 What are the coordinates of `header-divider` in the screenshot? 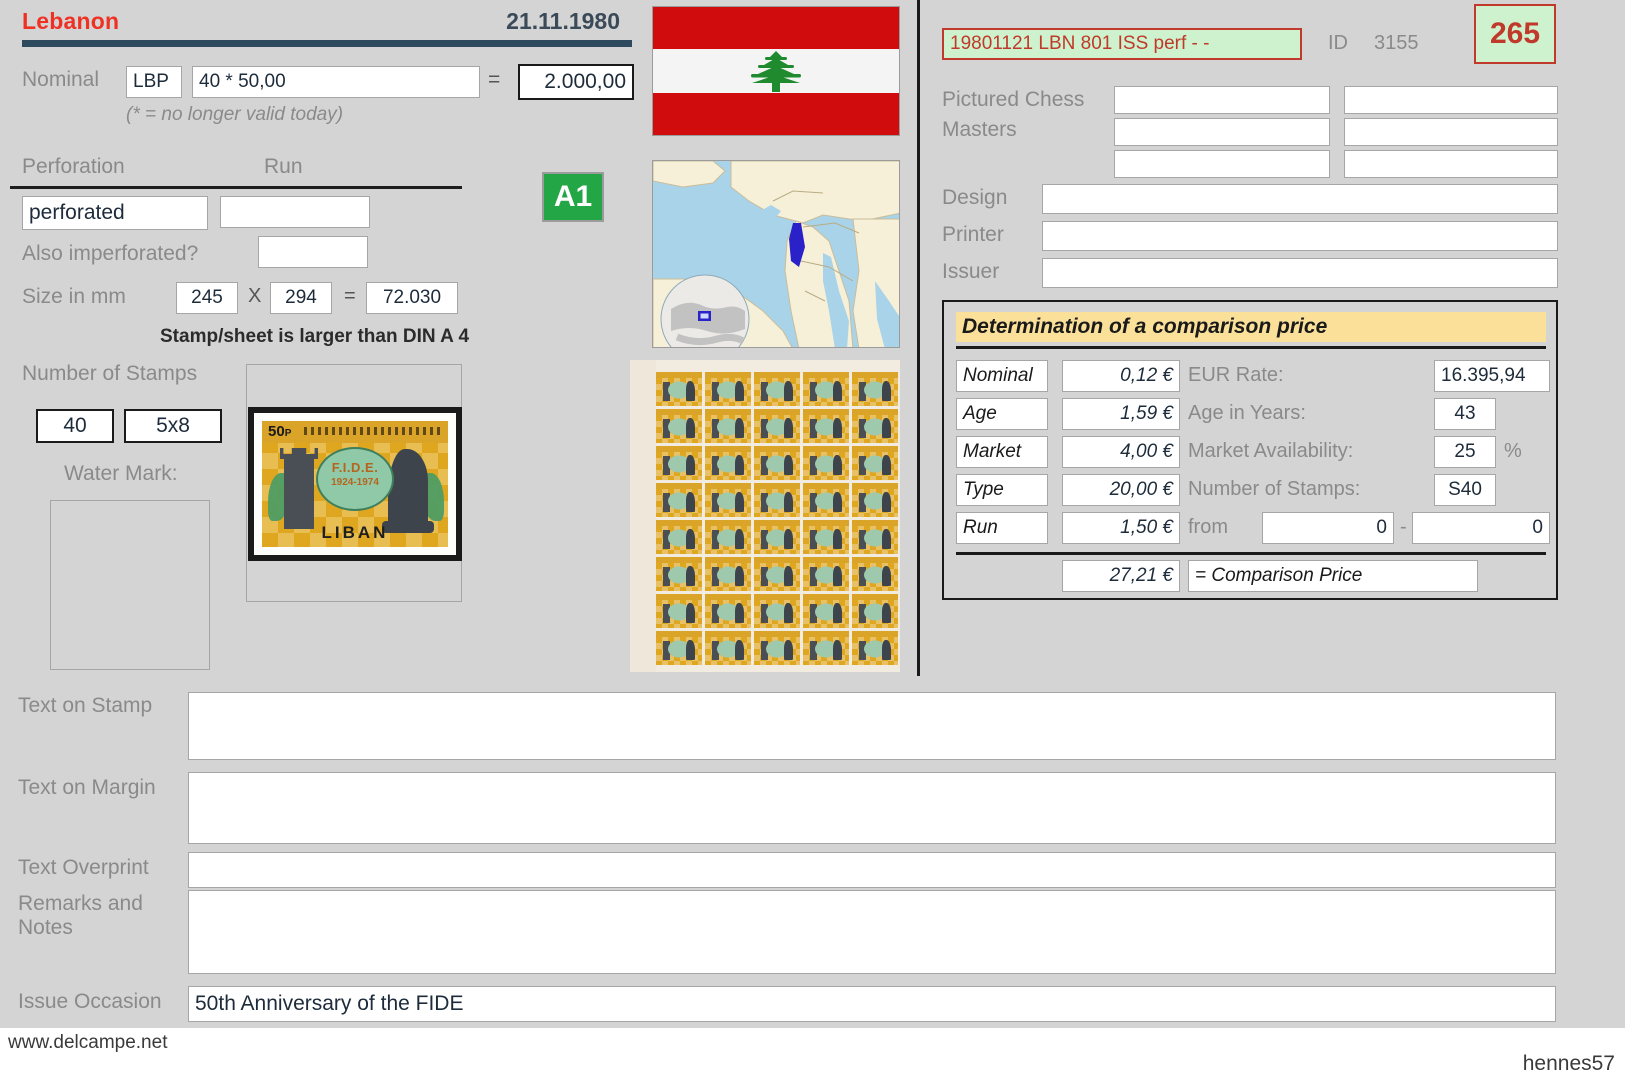 It's located at (327, 43).